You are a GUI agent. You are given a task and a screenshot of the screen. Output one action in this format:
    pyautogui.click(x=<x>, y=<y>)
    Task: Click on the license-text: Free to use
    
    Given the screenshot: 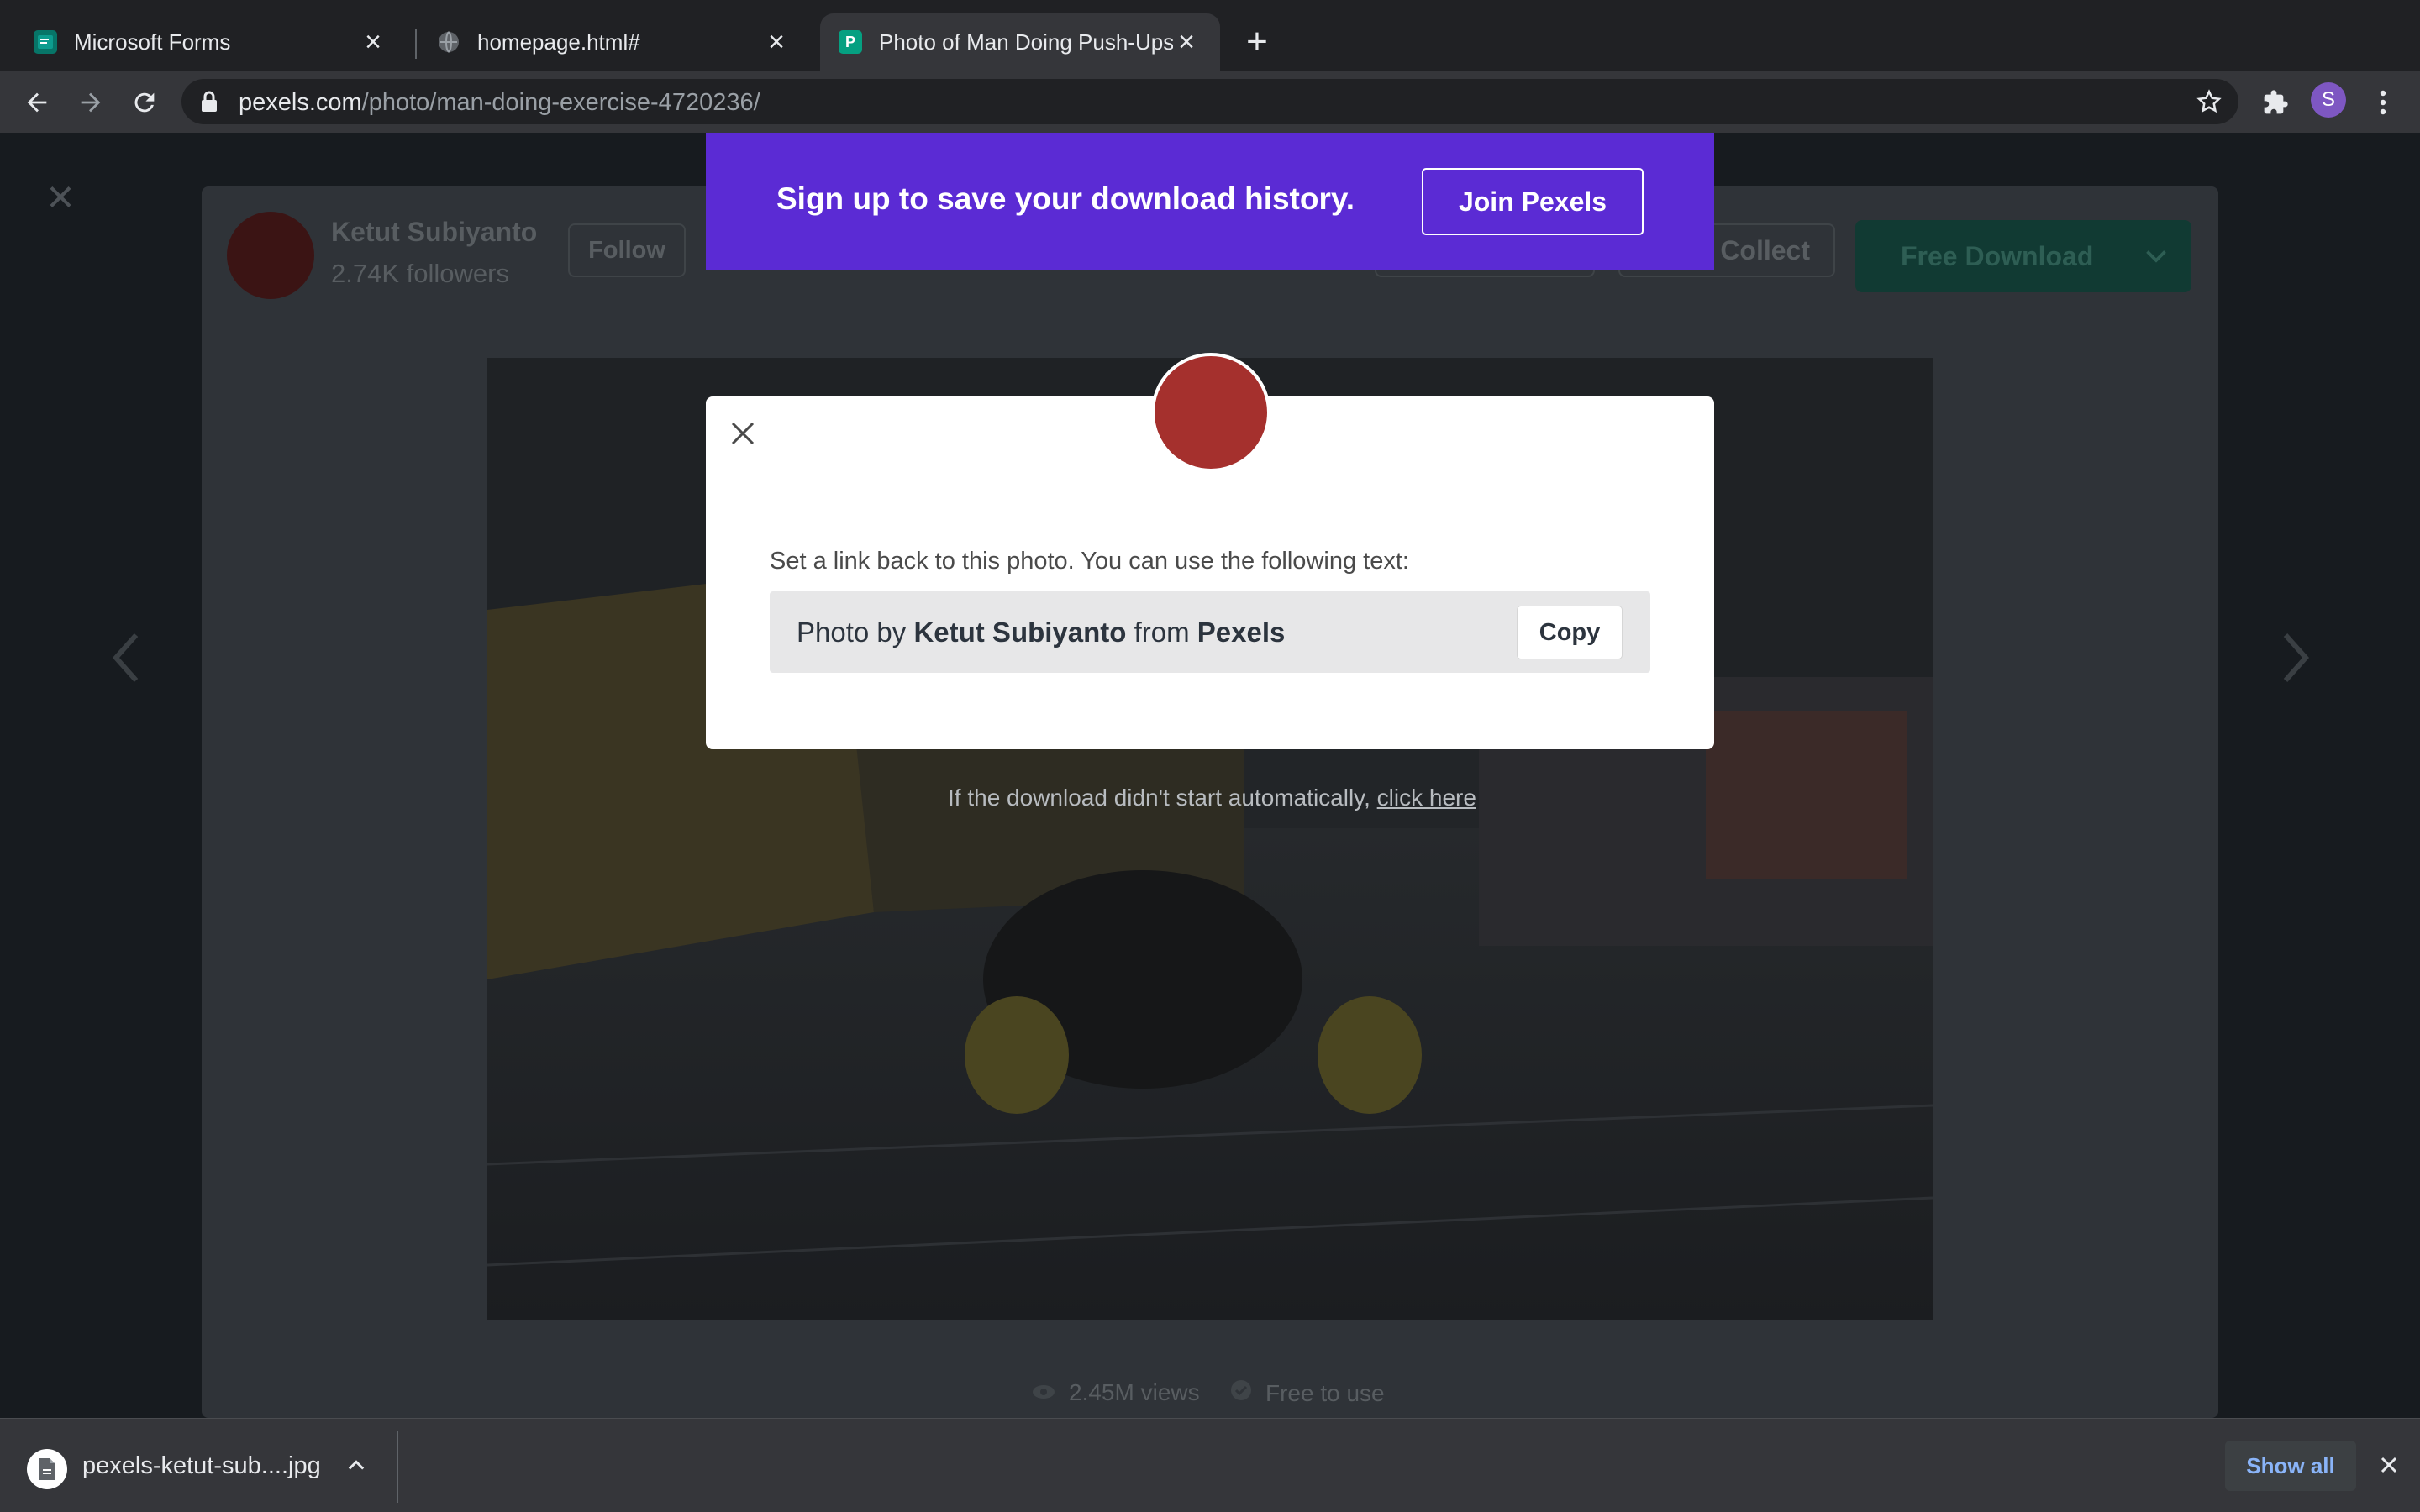 What is the action you would take?
    pyautogui.click(x=1325, y=1393)
    